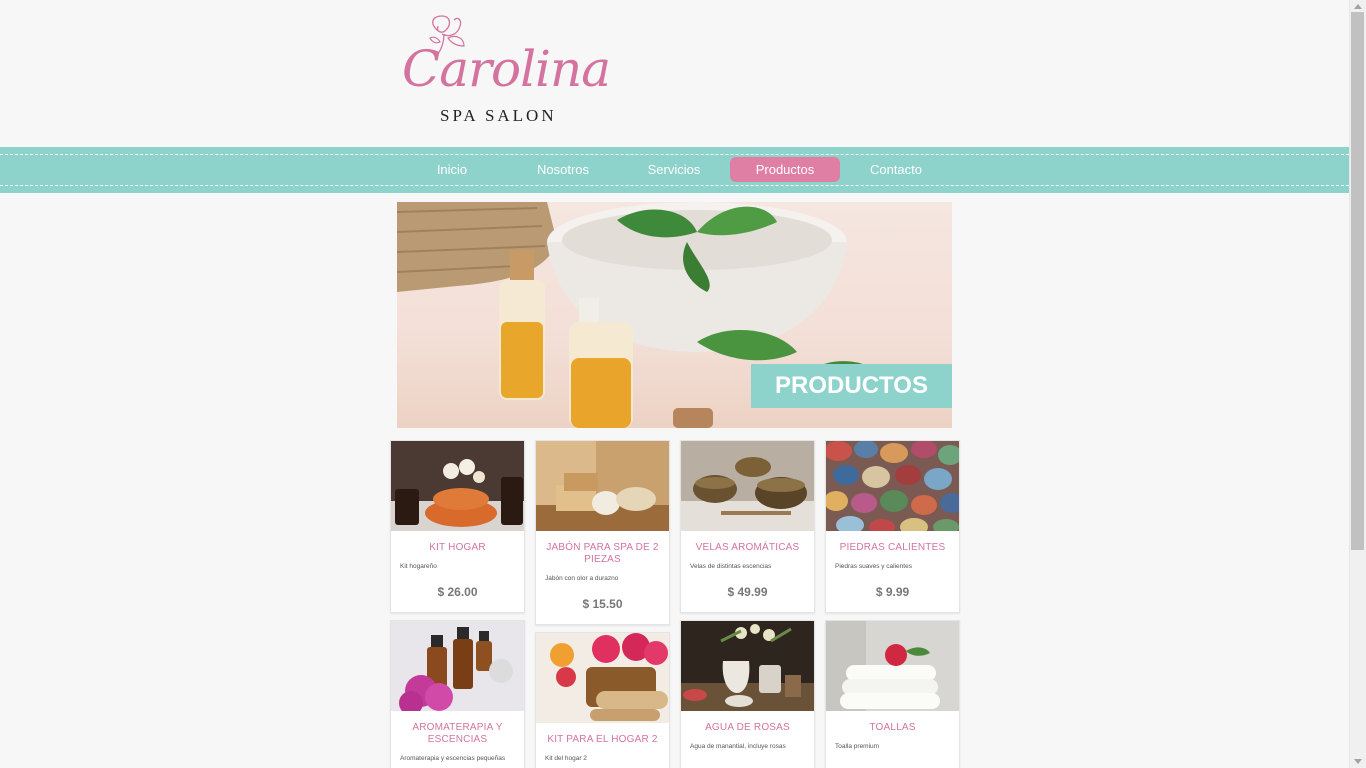  Describe the element at coordinates (563, 169) in the screenshot. I see `nav-item-nosotros: Nosotros` at that location.